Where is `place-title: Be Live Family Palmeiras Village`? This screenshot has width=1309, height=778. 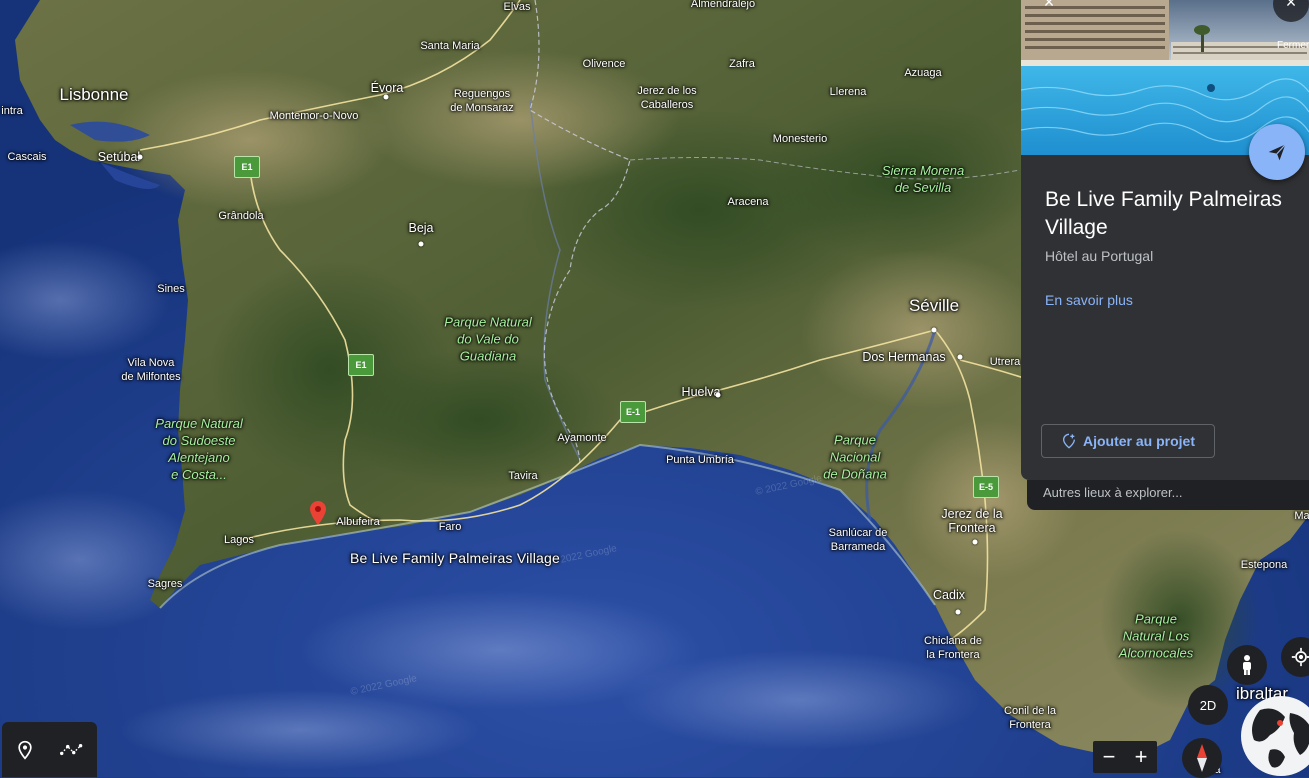
place-title: Be Live Family Palmeiras Village is located at coordinates (1163, 213).